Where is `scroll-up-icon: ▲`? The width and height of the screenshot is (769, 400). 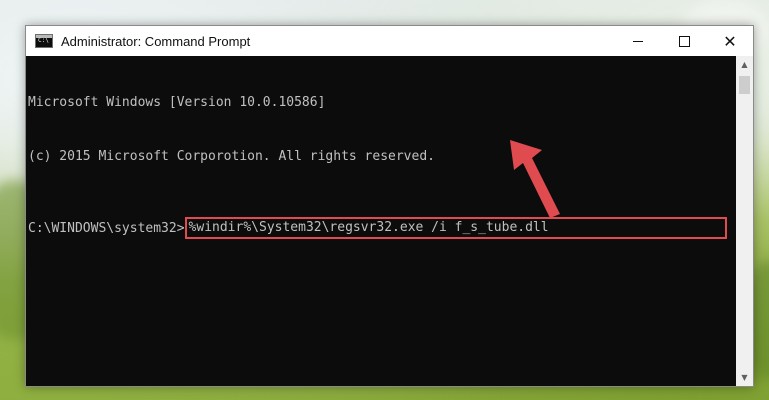
scroll-up-icon: ▲ is located at coordinates (744, 64).